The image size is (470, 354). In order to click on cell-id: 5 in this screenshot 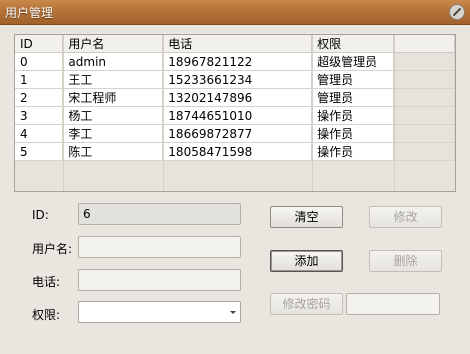, I will do `click(39, 151)`.